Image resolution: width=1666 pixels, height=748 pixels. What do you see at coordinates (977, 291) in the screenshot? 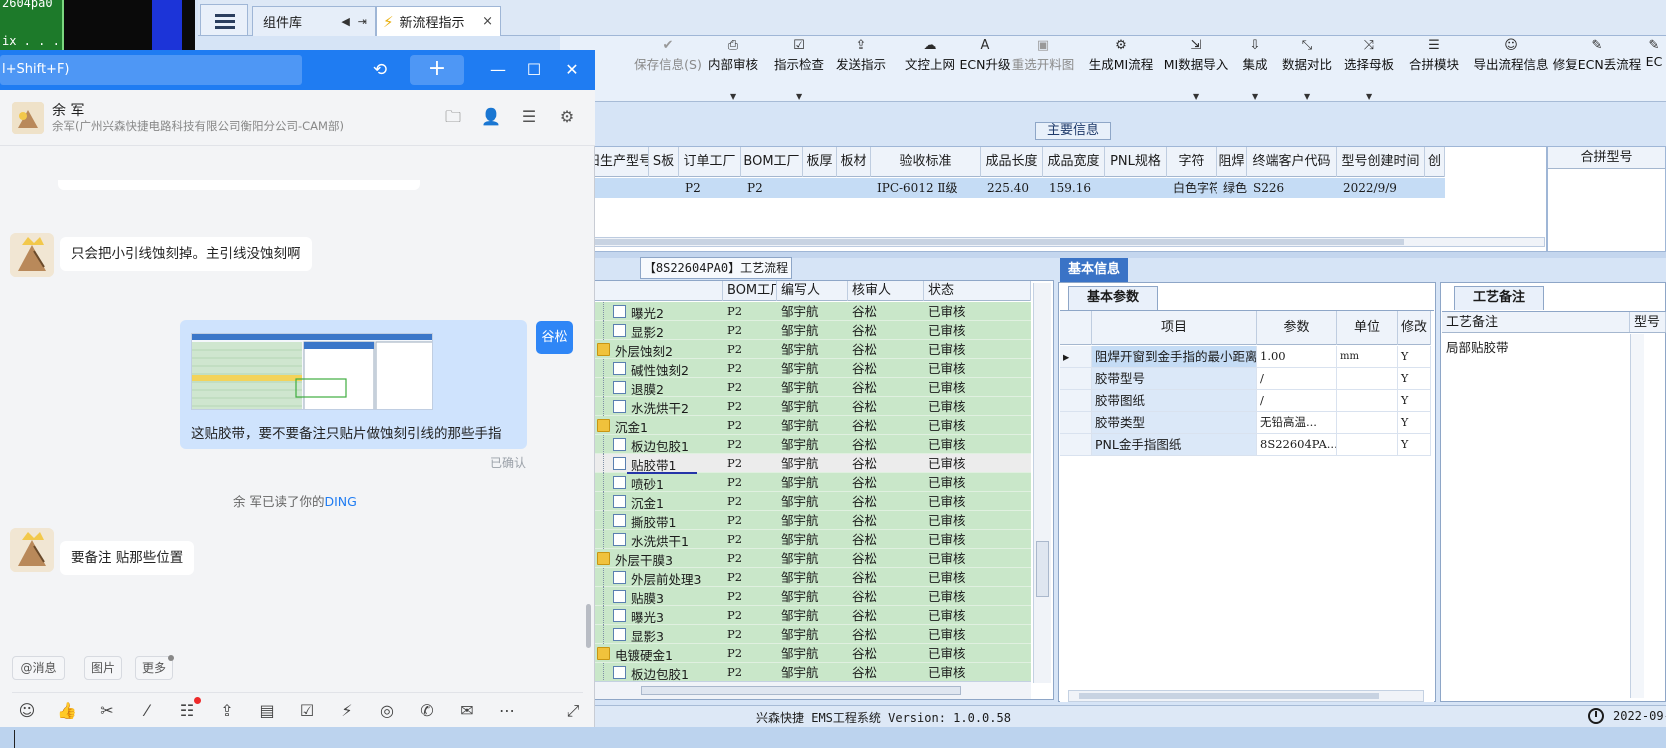
I see `column-header: 状态` at bounding box center [977, 291].